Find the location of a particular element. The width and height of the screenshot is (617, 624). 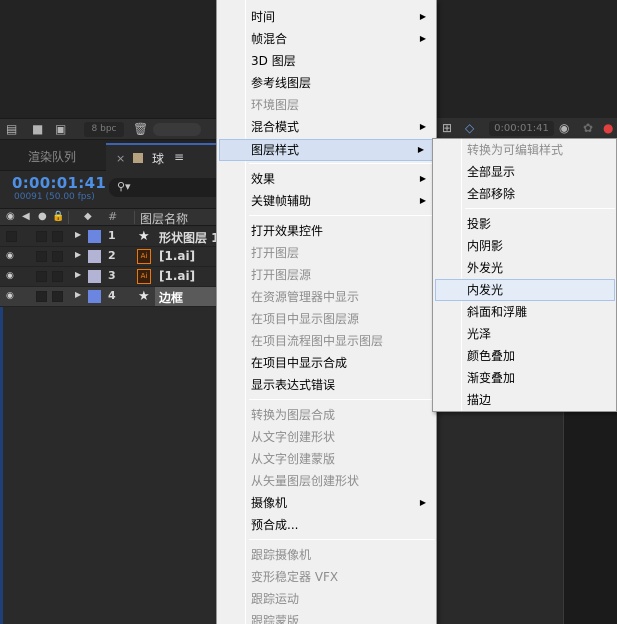

menu-item-keyframe-assistant: 关键帧辅助 ▶ is located at coordinates (326, 201).